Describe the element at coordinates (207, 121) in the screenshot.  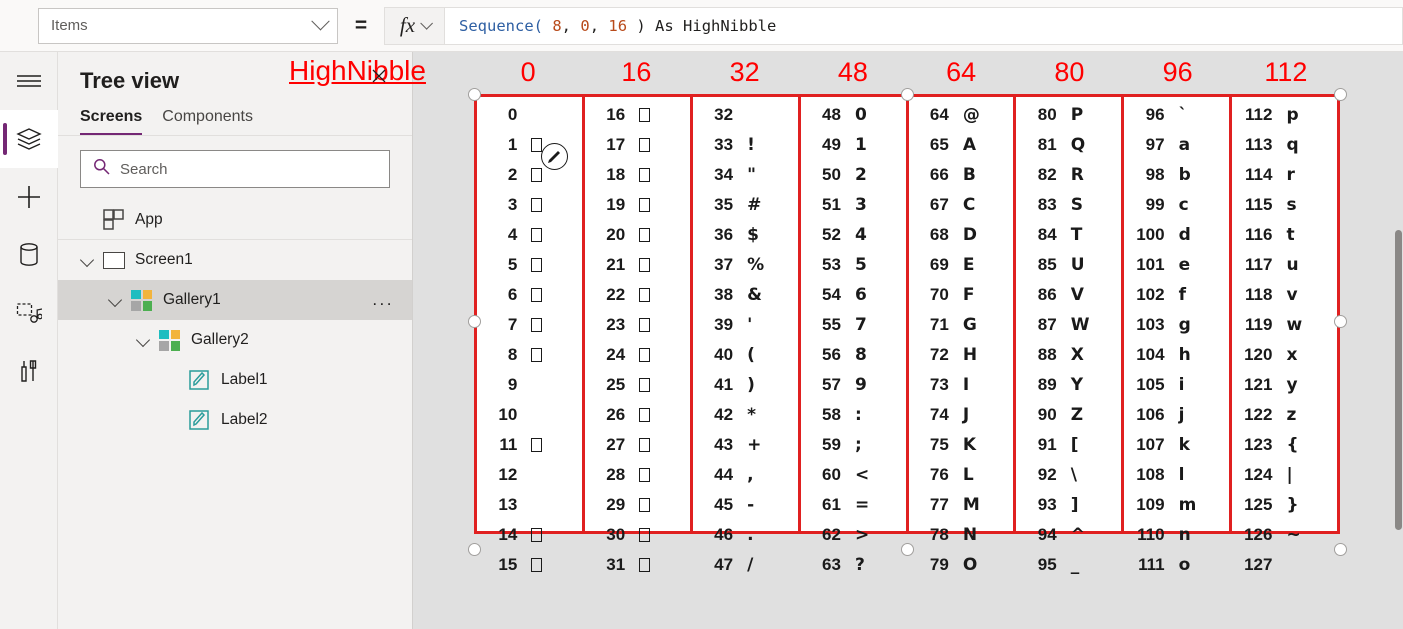
I see `tab-components: Components` at that location.